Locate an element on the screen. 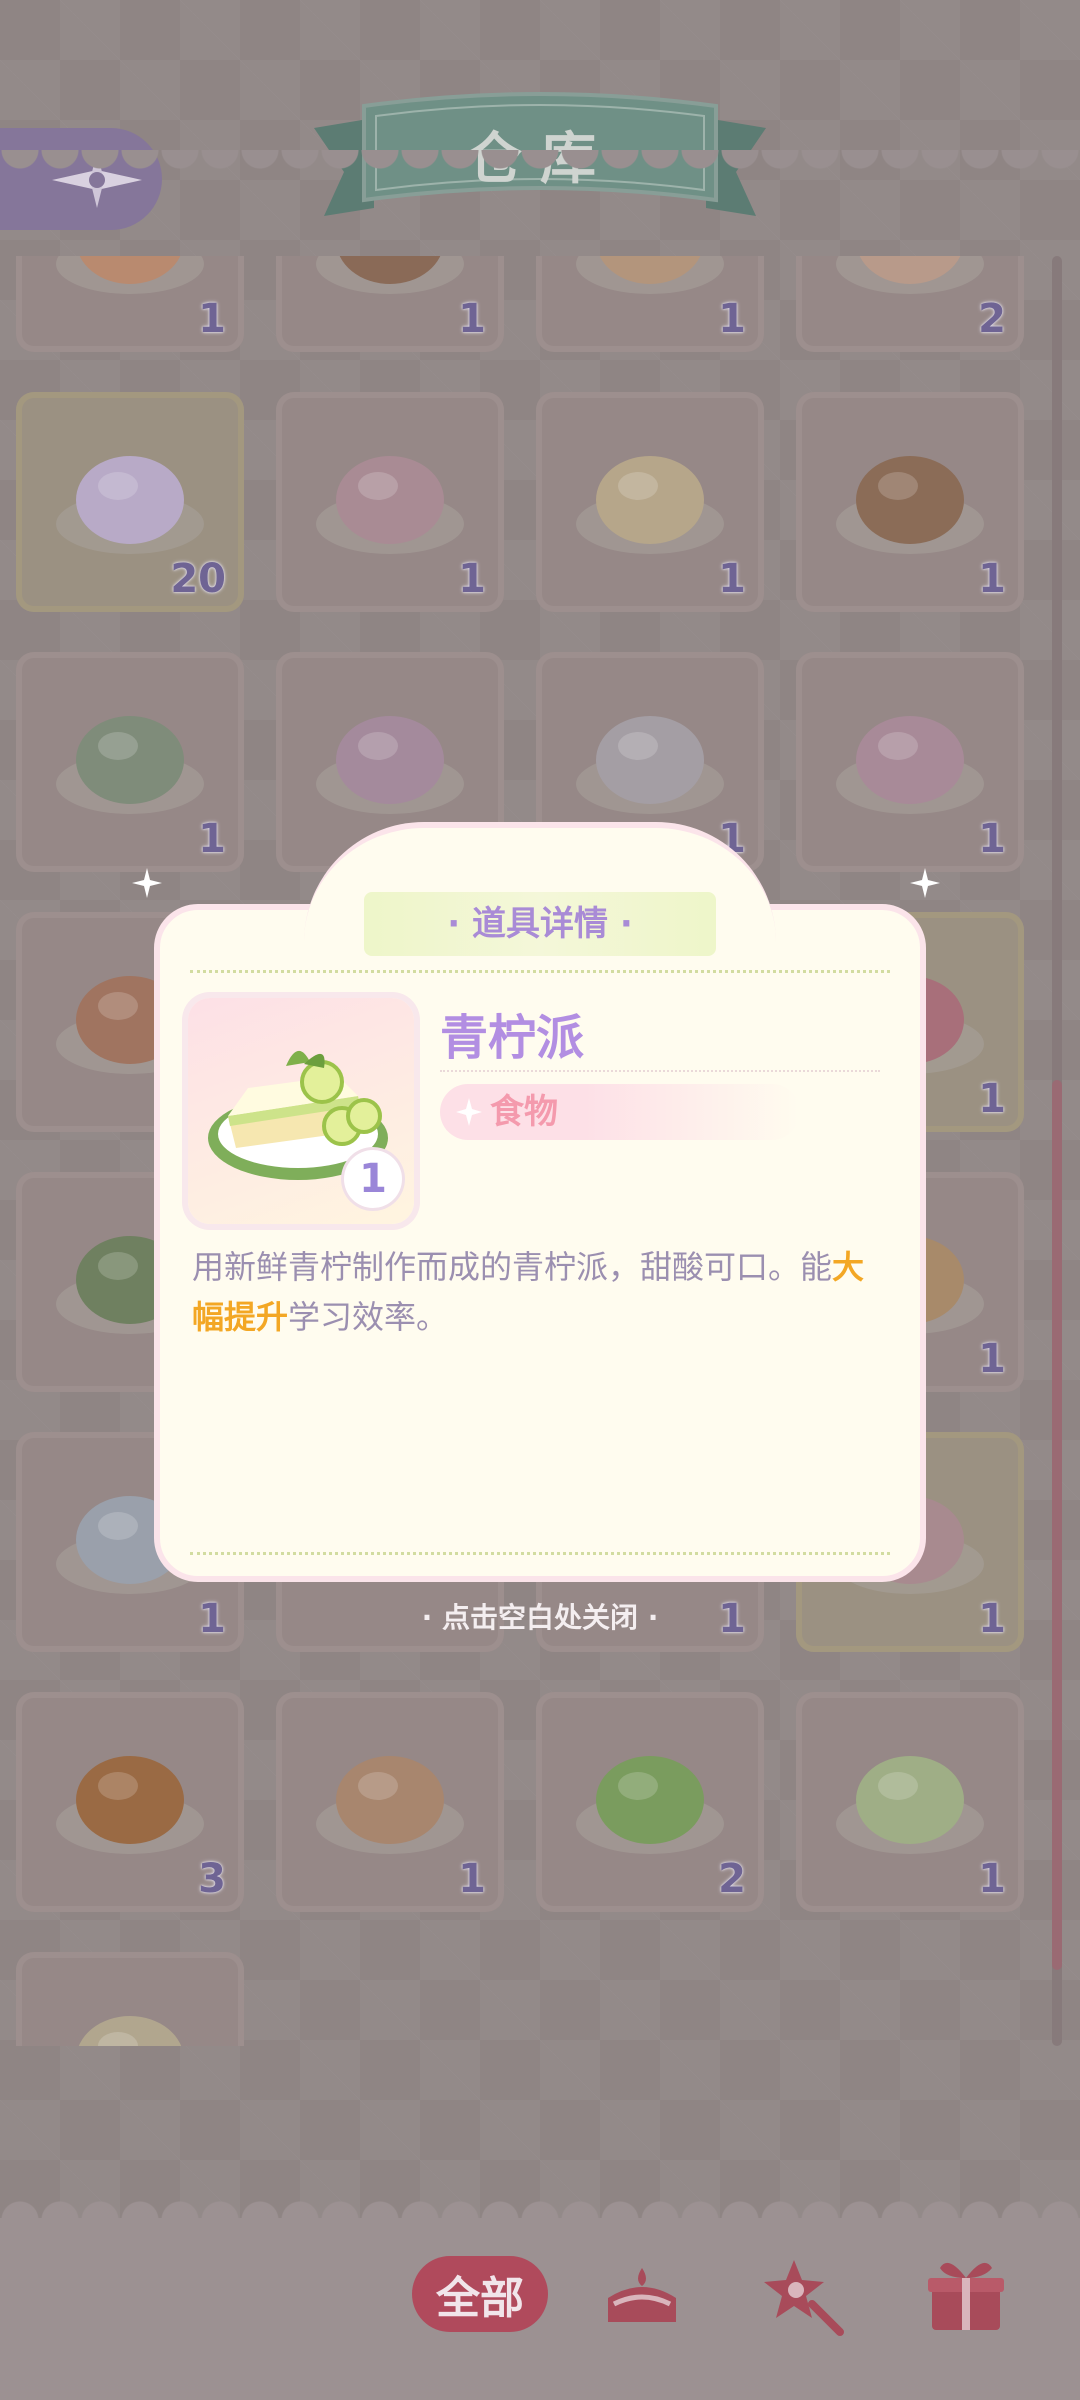 This screenshot has width=1080, height=2400. wrap-icon is located at coordinates (650, 1794).